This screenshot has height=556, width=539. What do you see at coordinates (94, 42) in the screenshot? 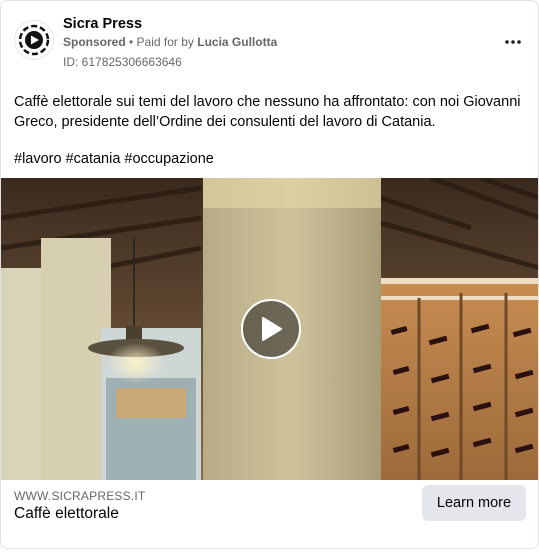
I see `sponsored-label: Sponsored` at bounding box center [94, 42].